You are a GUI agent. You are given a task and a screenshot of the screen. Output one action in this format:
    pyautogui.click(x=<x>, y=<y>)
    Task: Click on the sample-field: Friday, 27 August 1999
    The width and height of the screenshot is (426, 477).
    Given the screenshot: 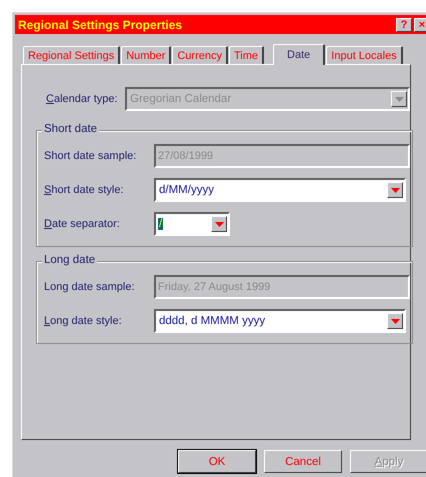 What is the action you would take?
    pyautogui.click(x=282, y=287)
    